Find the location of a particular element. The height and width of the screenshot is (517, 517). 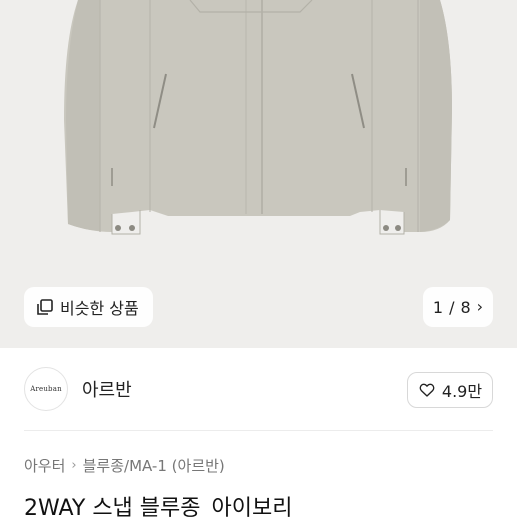

similar-products-icon is located at coordinates (45, 307).